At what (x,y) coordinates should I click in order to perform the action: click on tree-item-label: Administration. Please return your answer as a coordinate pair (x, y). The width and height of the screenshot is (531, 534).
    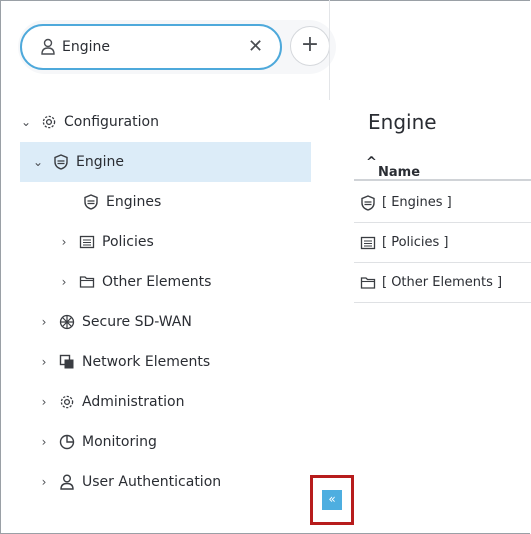
    Looking at the image, I should click on (133, 402).